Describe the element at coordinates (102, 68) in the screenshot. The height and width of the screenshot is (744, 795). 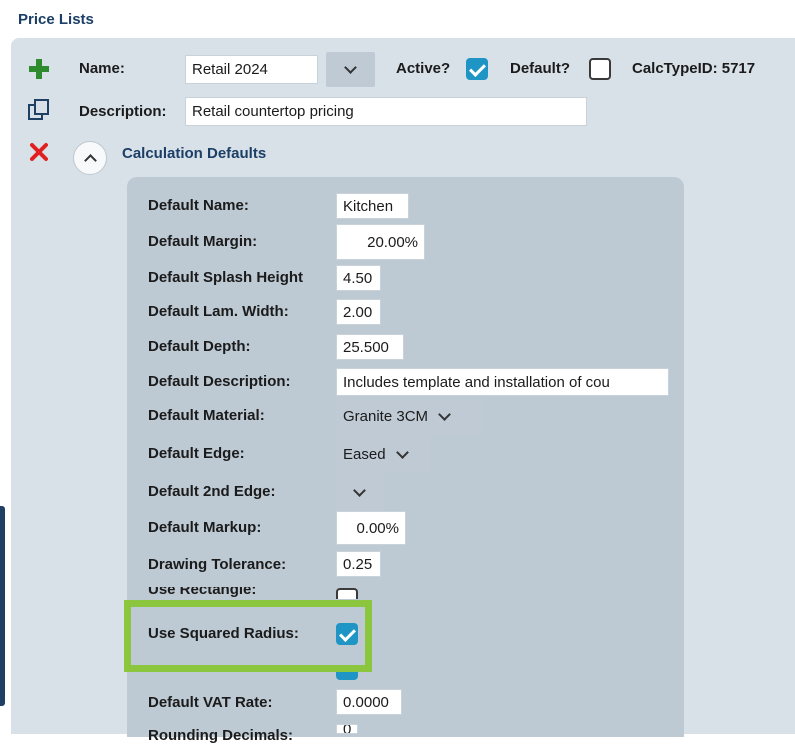
I see `name-label: Name:` at that location.